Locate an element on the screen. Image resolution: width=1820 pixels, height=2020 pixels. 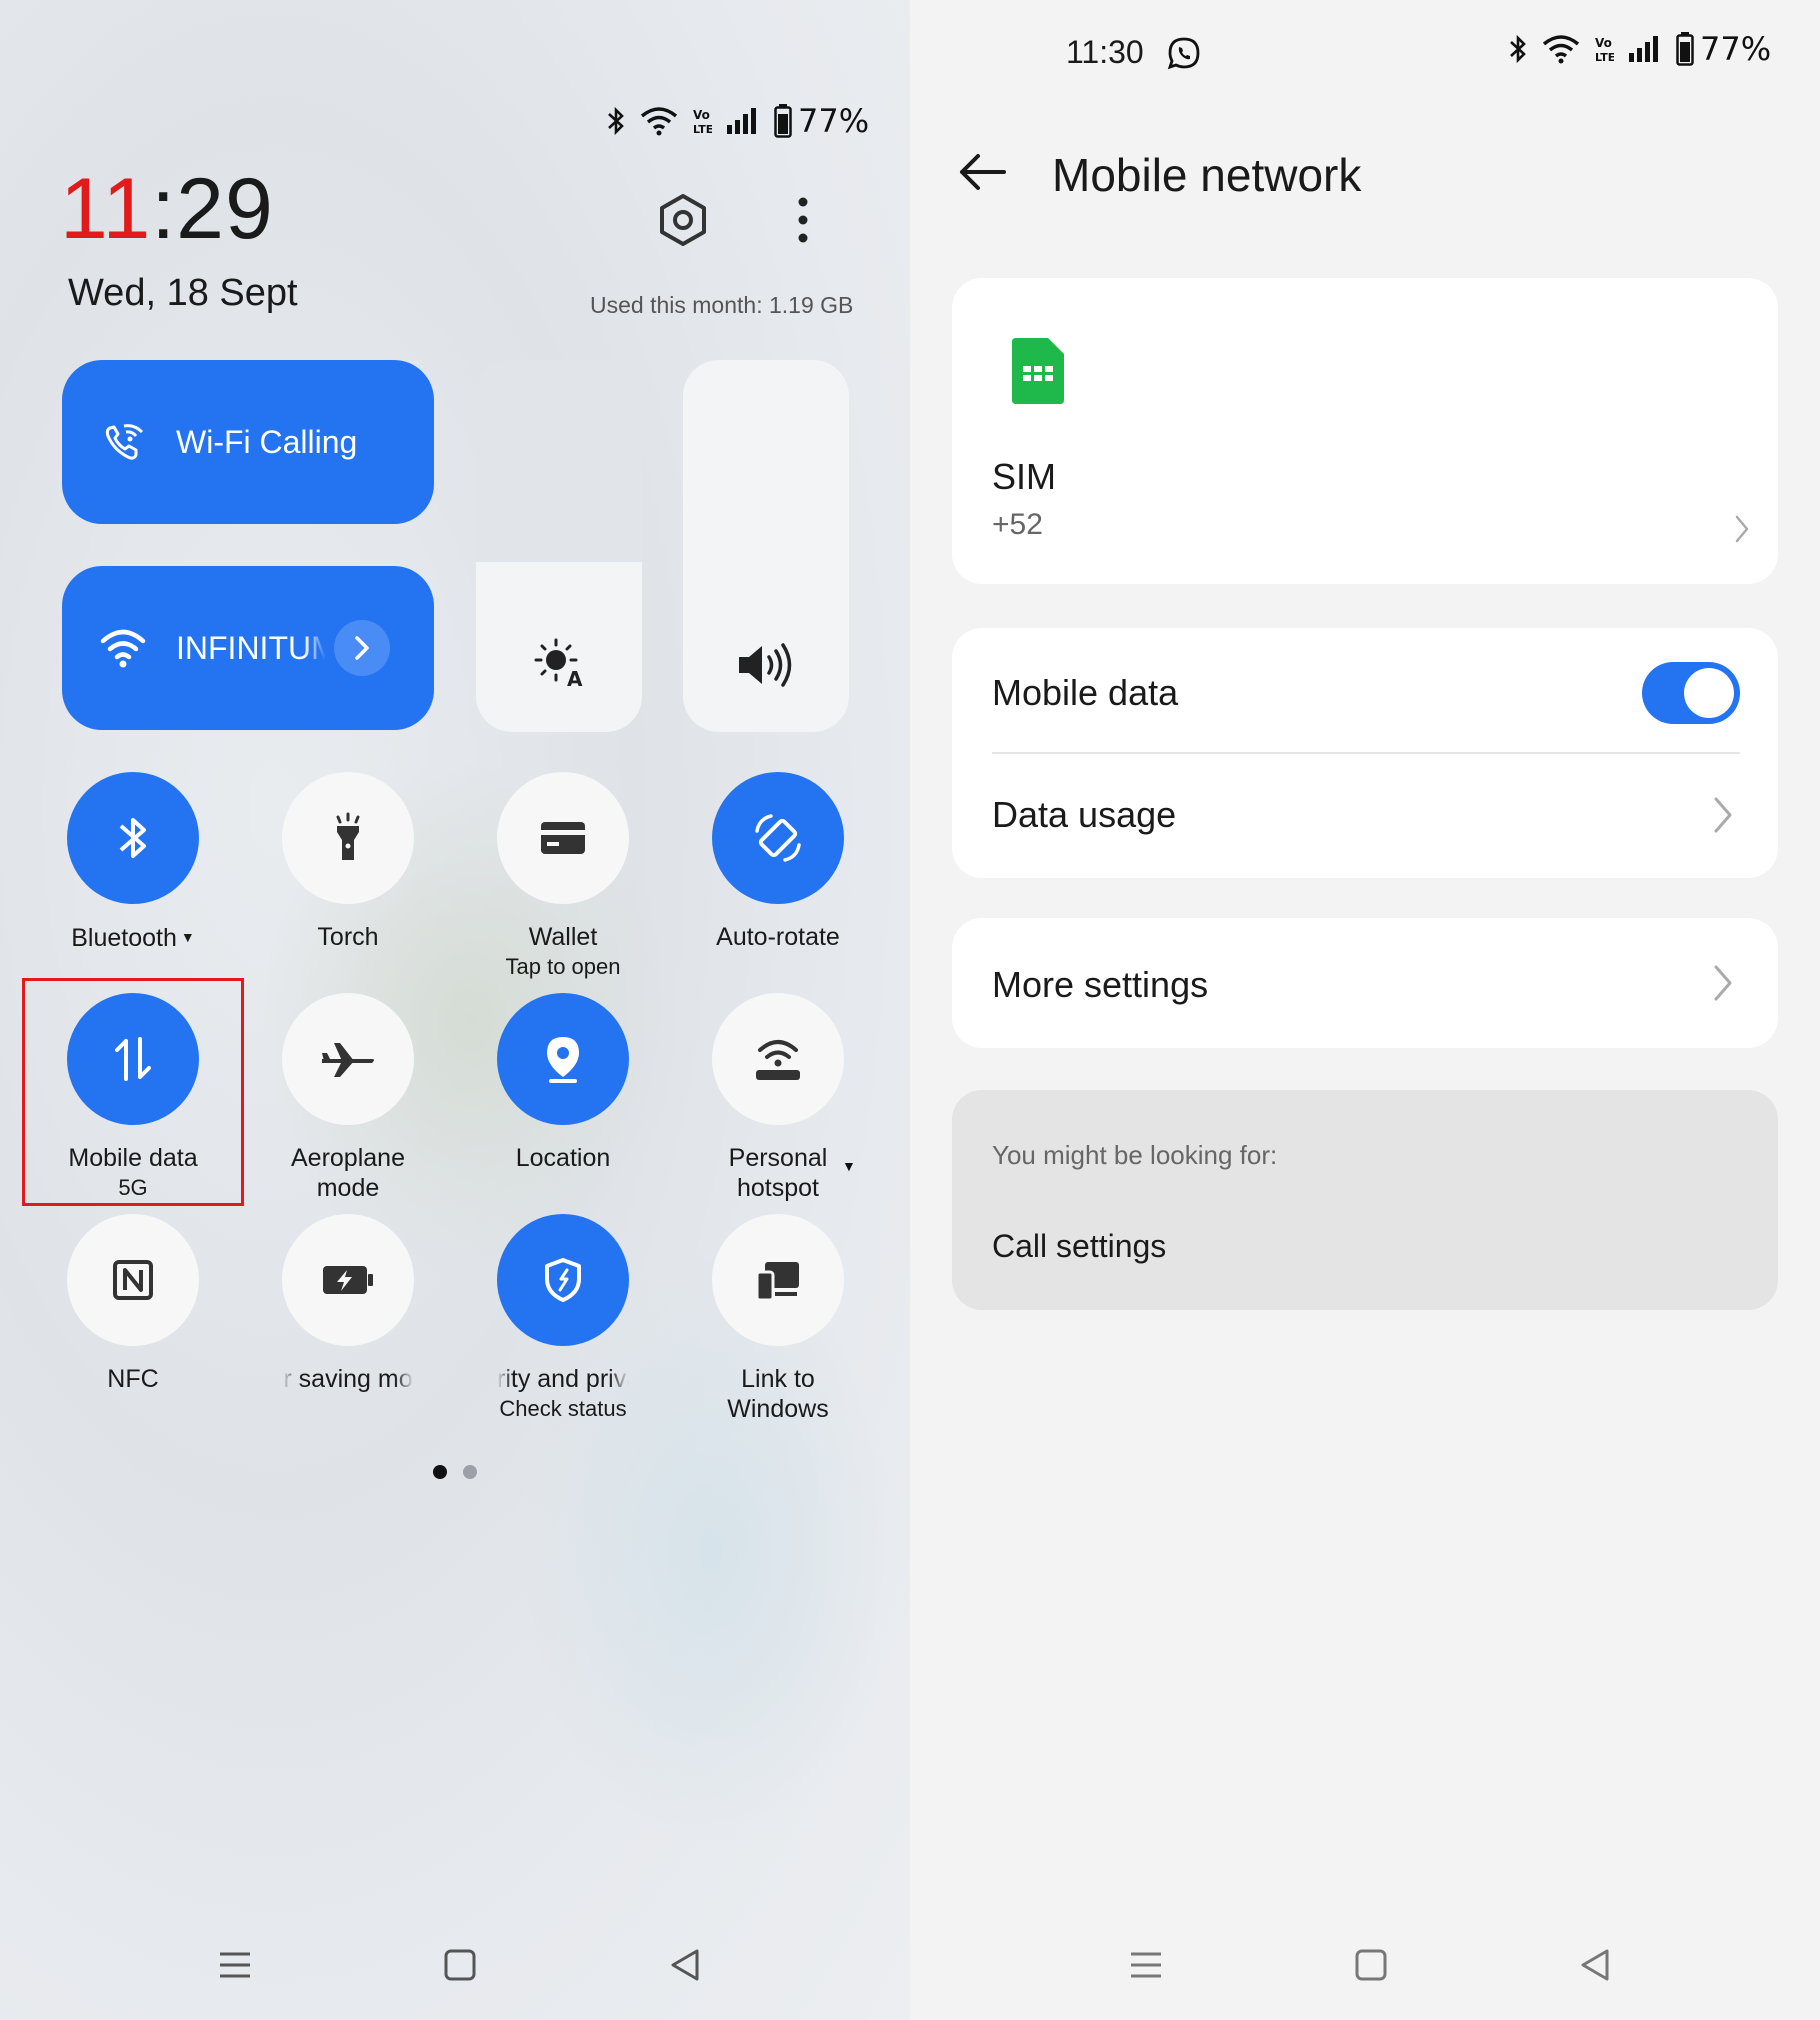
tile-power-saving: r saving mo is located at coordinates (348, 1304).